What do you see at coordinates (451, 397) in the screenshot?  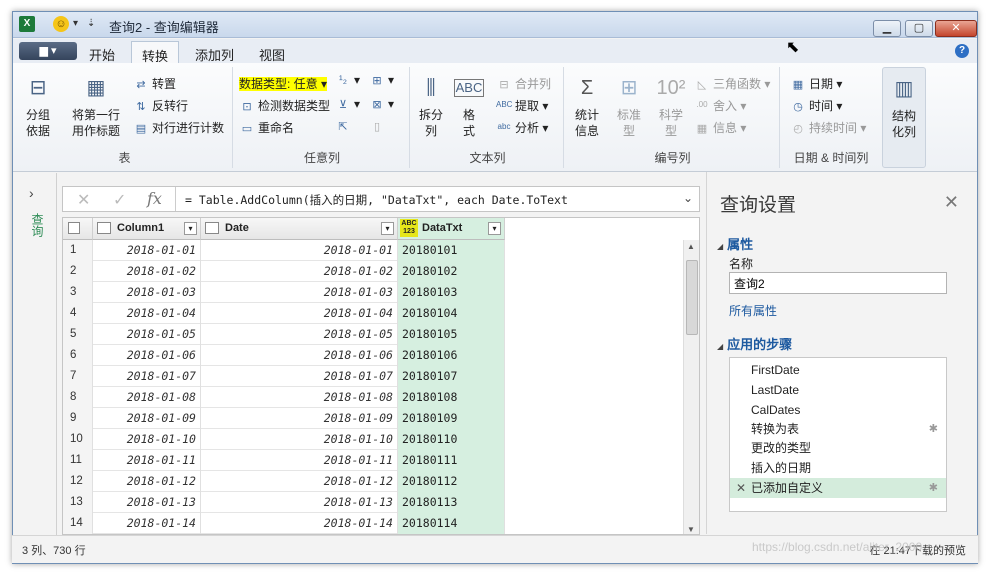 I see `cell-datatxt: 20180108` at bounding box center [451, 397].